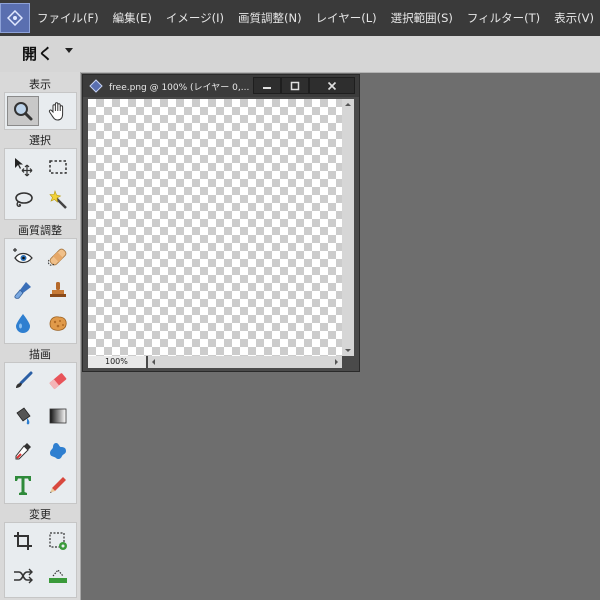  I want to click on move-icon, so click(24, 167).